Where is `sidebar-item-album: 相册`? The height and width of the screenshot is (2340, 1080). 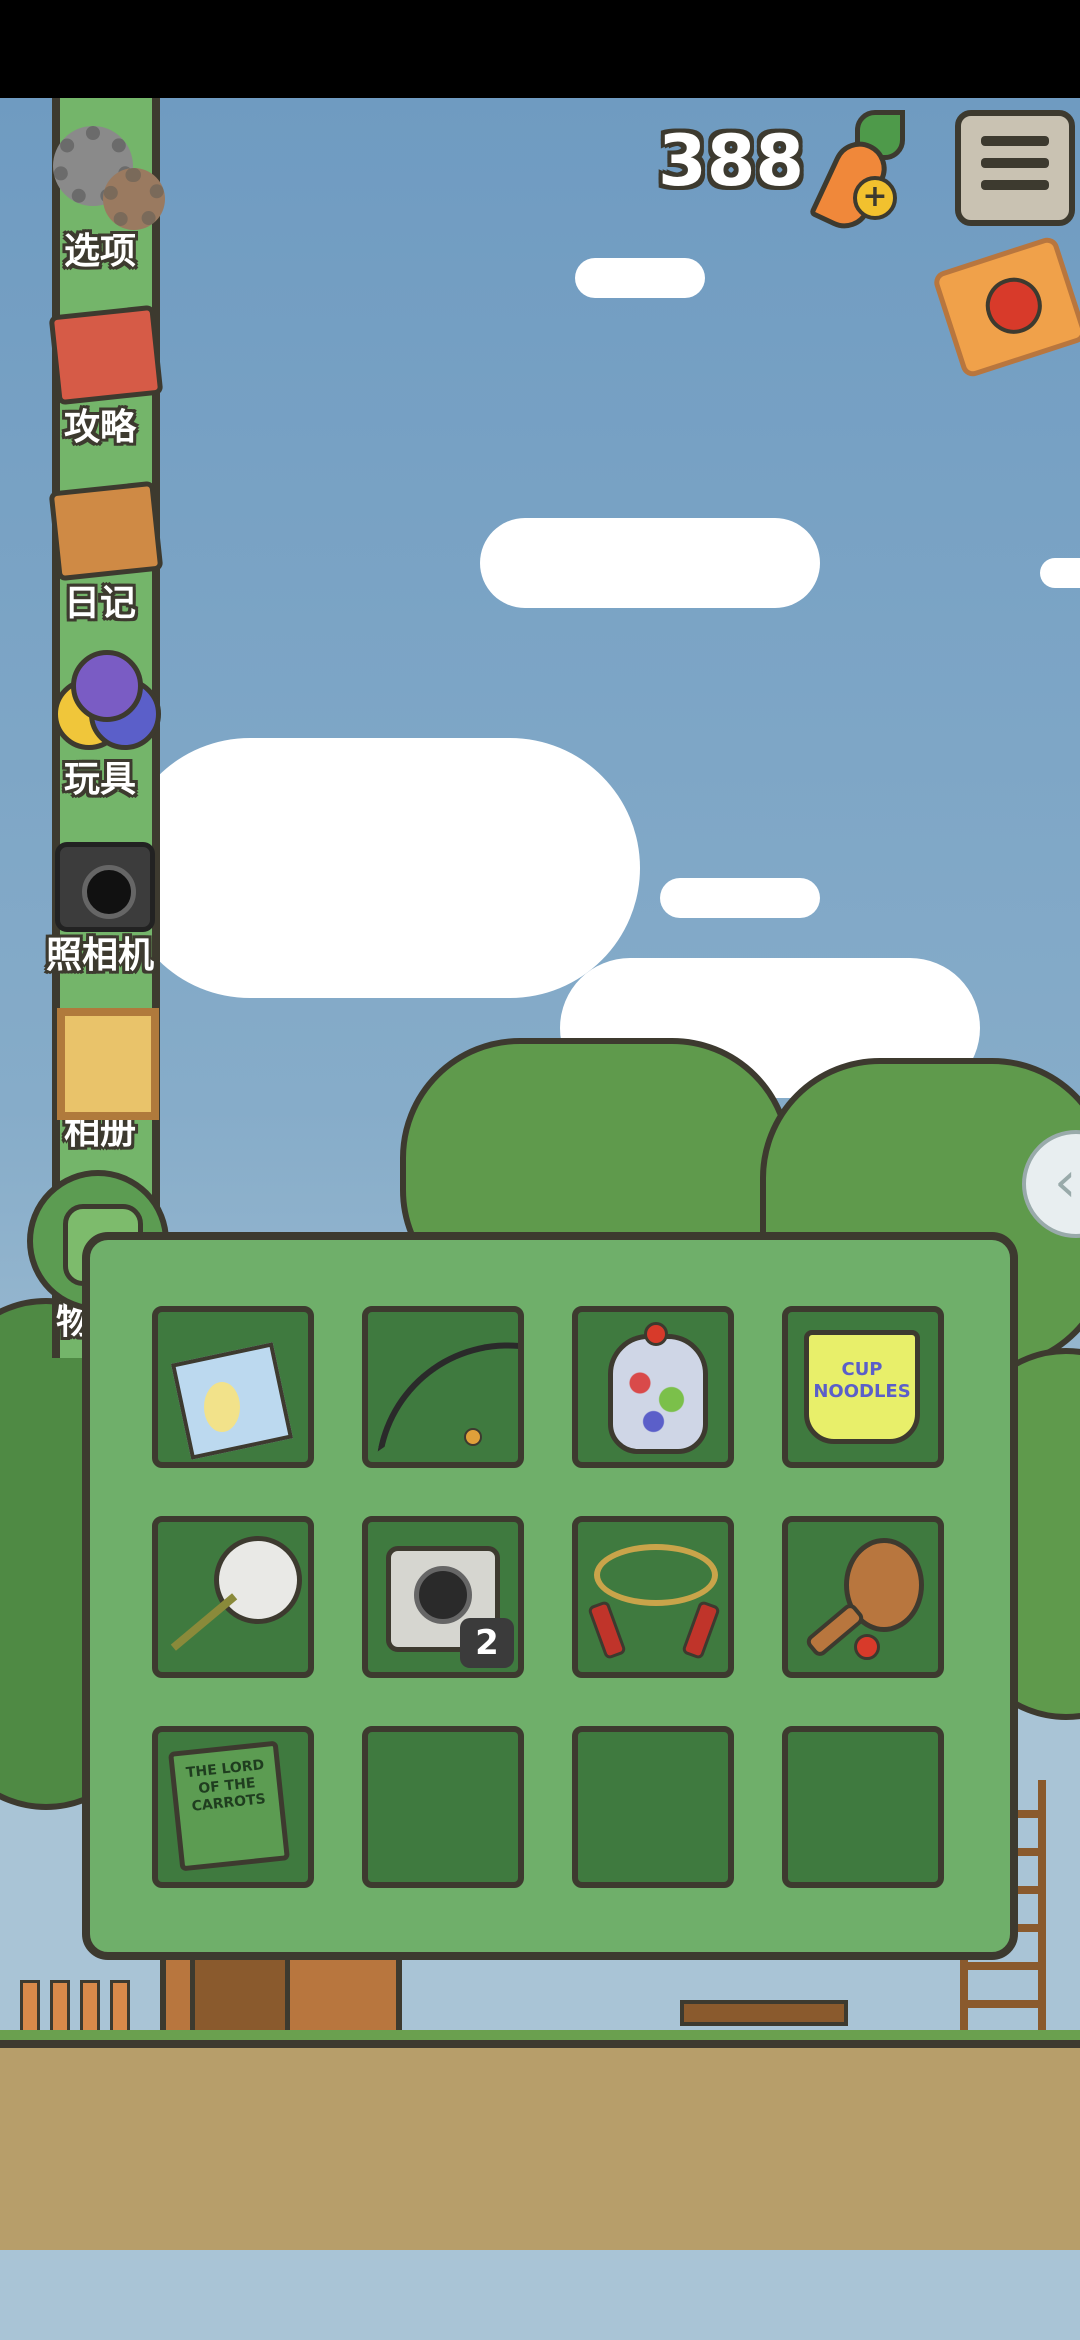
sidebar-item-album: 相册 is located at coordinates (100, 1077).